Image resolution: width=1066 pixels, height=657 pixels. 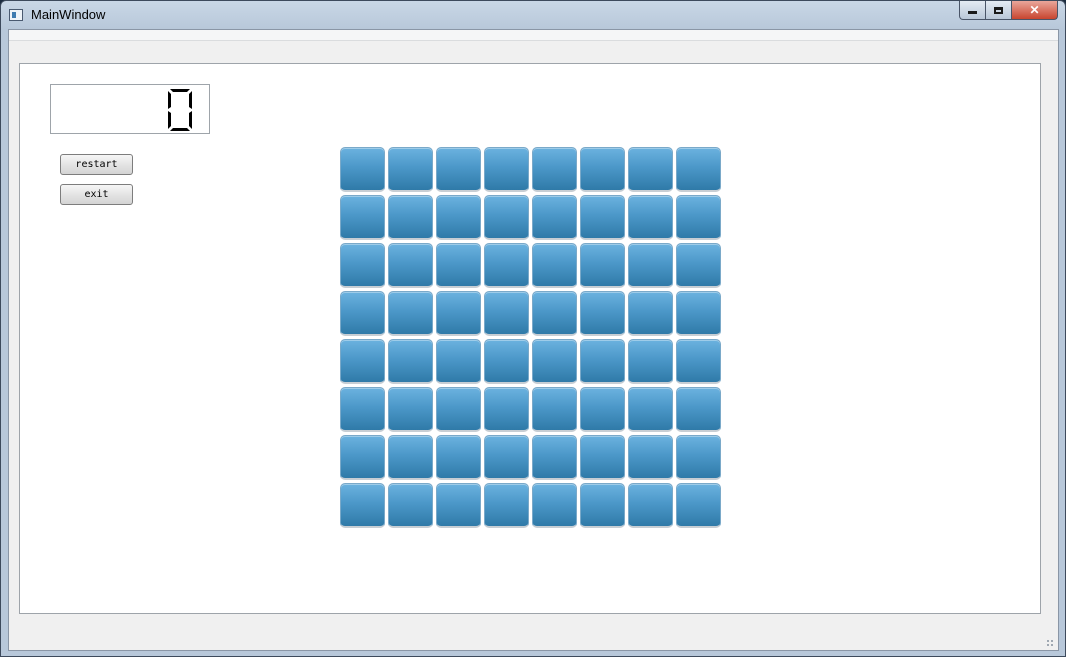 I want to click on menu-bar, so click(x=533, y=35).